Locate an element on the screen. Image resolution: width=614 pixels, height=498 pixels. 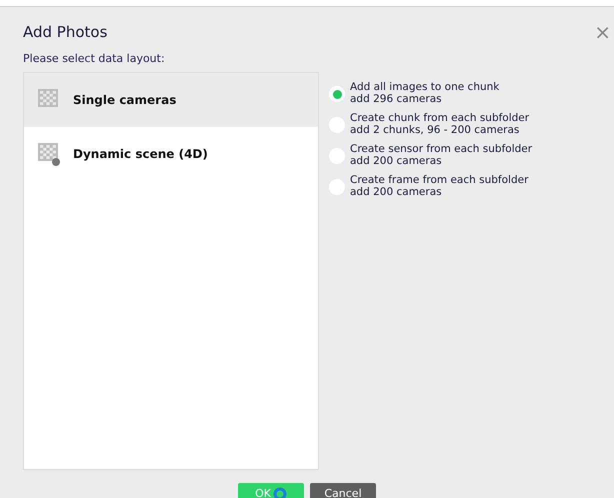
cancel-button: Cancel is located at coordinates (343, 490).